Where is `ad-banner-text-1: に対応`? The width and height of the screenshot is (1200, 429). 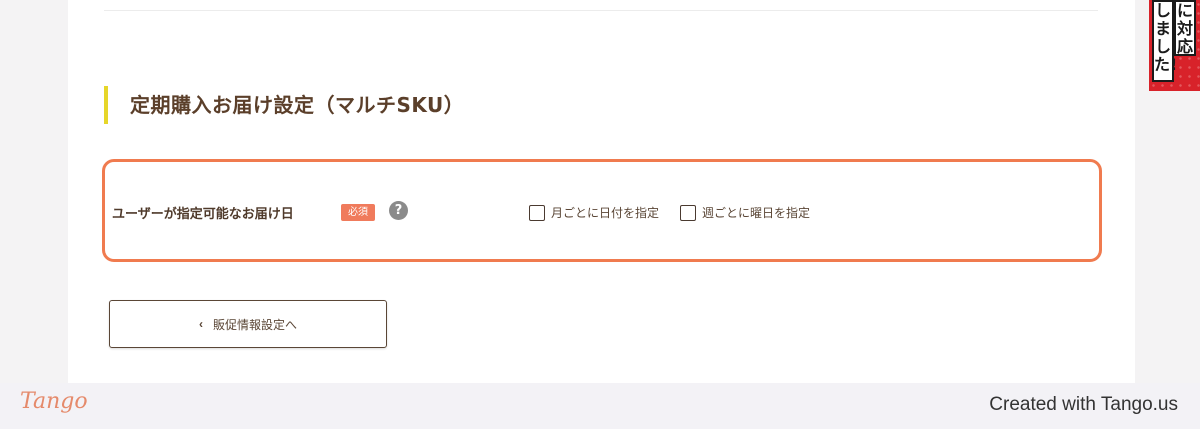
ad-banner-text-1: に対応 is located at coordinates (1185, 28).